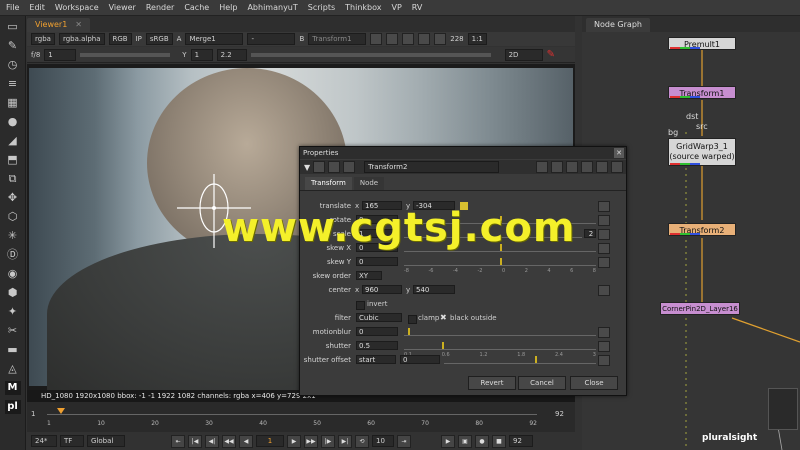 The width and height of the screenshot is (800, 450). I want to click on play-backward-icon: ◀, so click(246, 441).